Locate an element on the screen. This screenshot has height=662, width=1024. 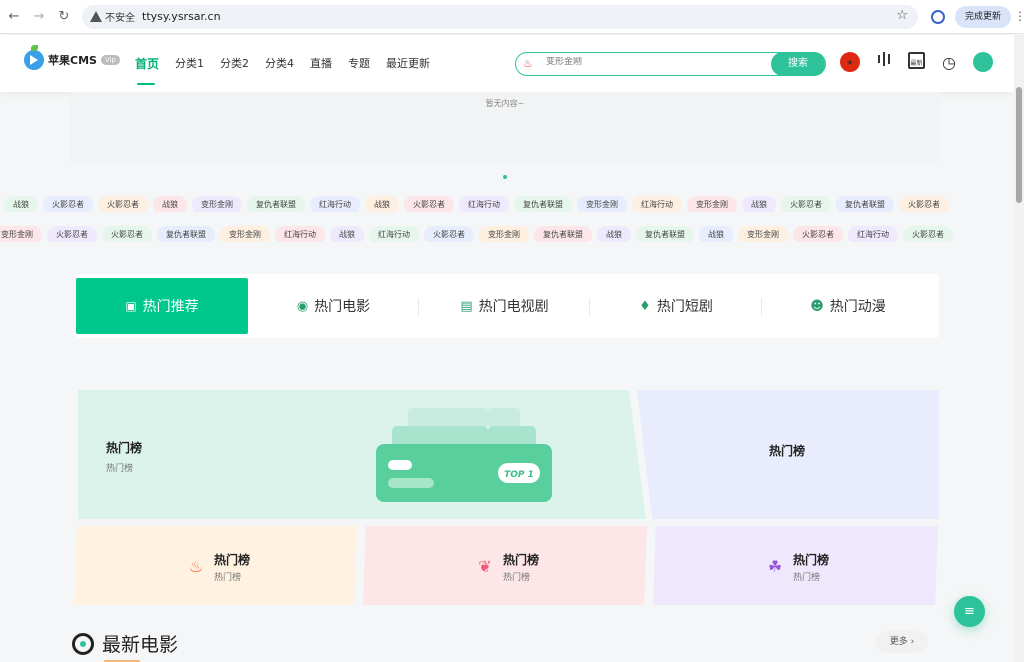
hot-main-card: 热门榜 热门榜 is located at coordinates (362, 454).